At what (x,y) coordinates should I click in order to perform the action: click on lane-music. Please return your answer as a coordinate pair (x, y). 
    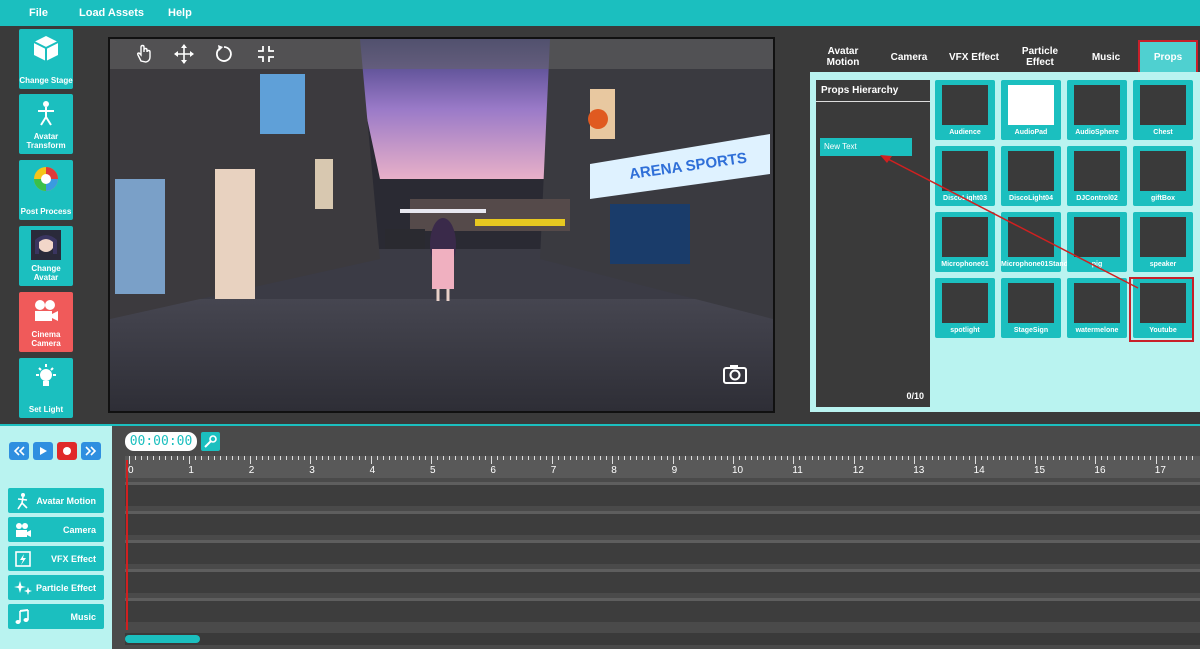
    Looking at the image, I should click on (662, 610).